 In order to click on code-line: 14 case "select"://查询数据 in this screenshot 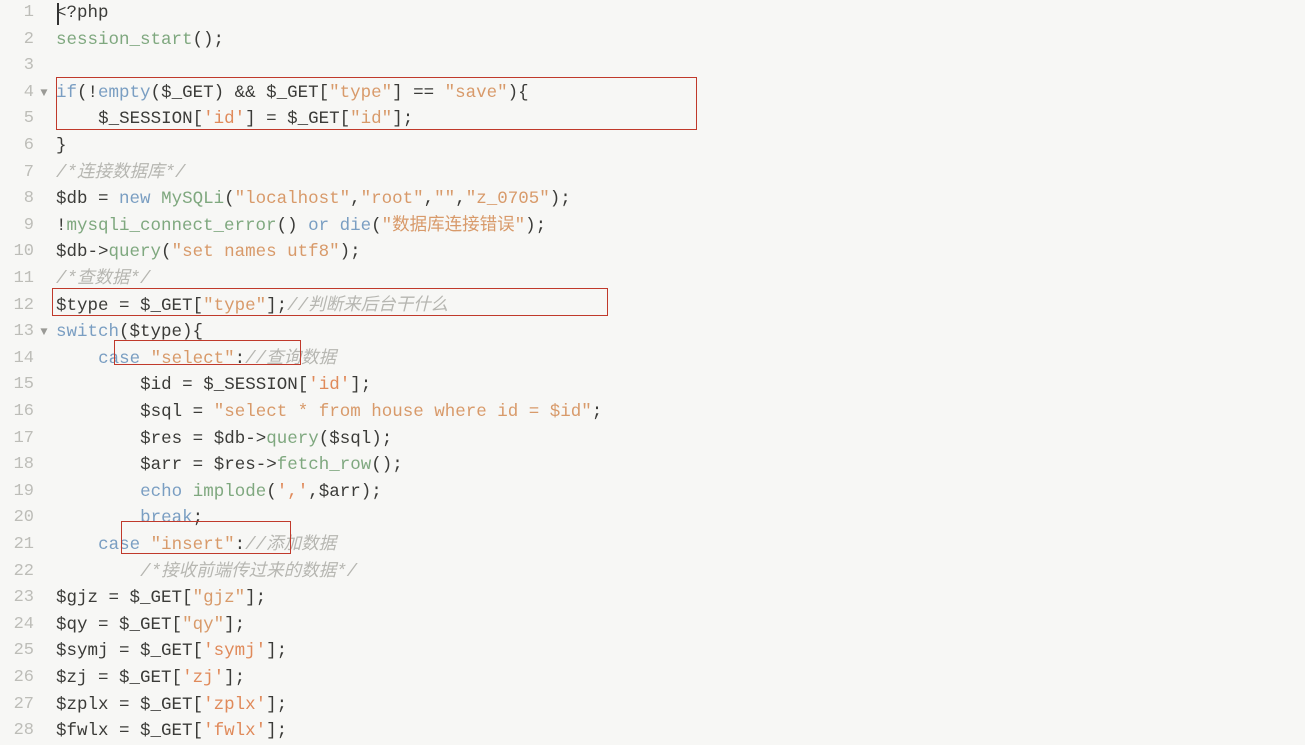, I will do `click(652, 359)`.